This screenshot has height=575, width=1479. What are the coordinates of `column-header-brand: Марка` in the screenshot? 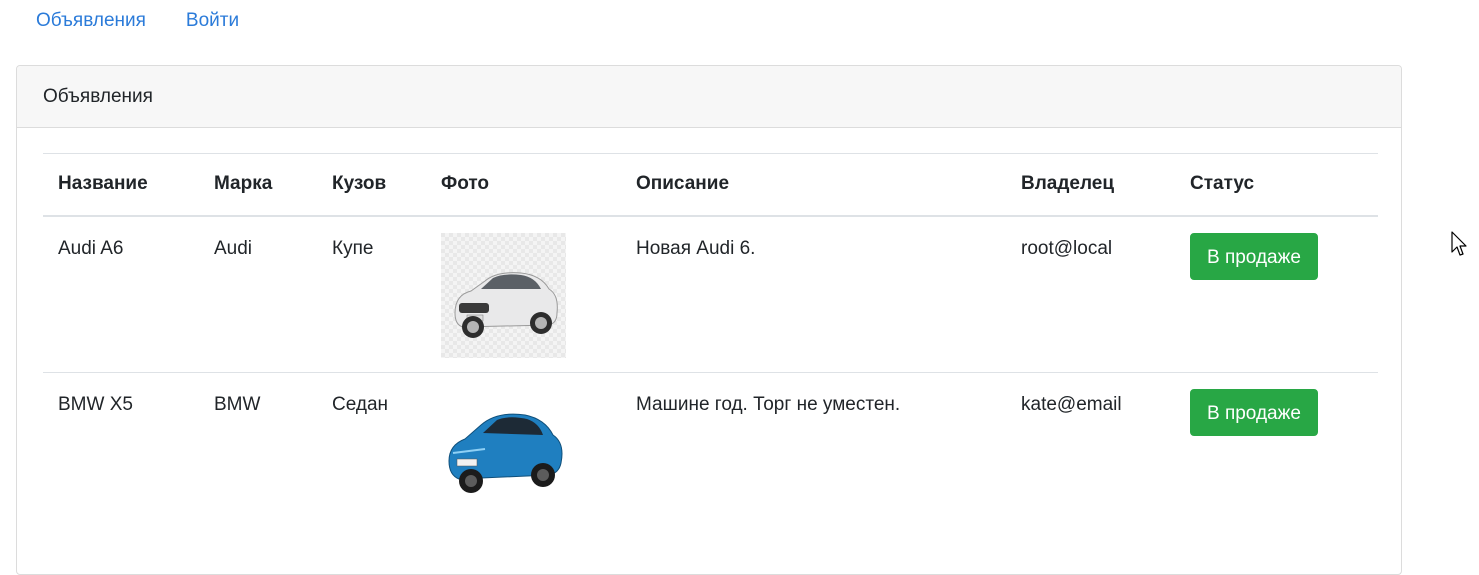 It's located at (243, 184).